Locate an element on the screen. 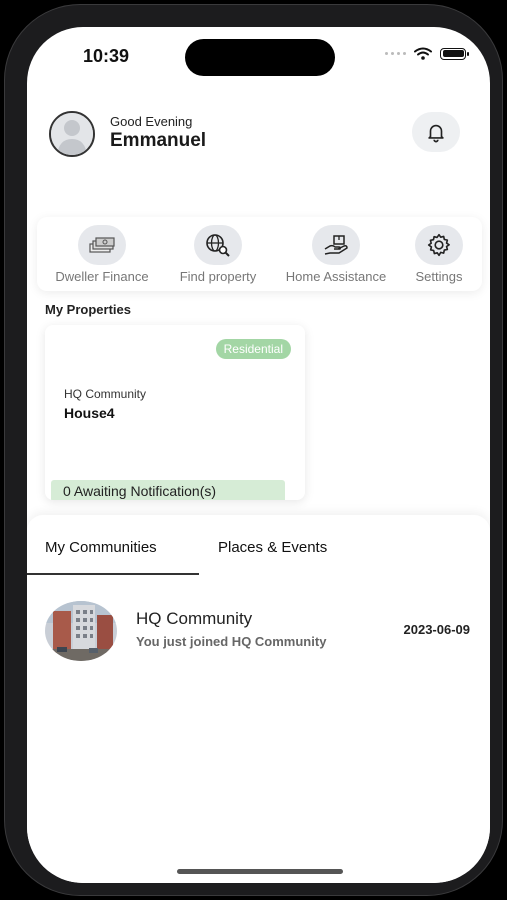  bell-icon is located at coordinates (436, 133).